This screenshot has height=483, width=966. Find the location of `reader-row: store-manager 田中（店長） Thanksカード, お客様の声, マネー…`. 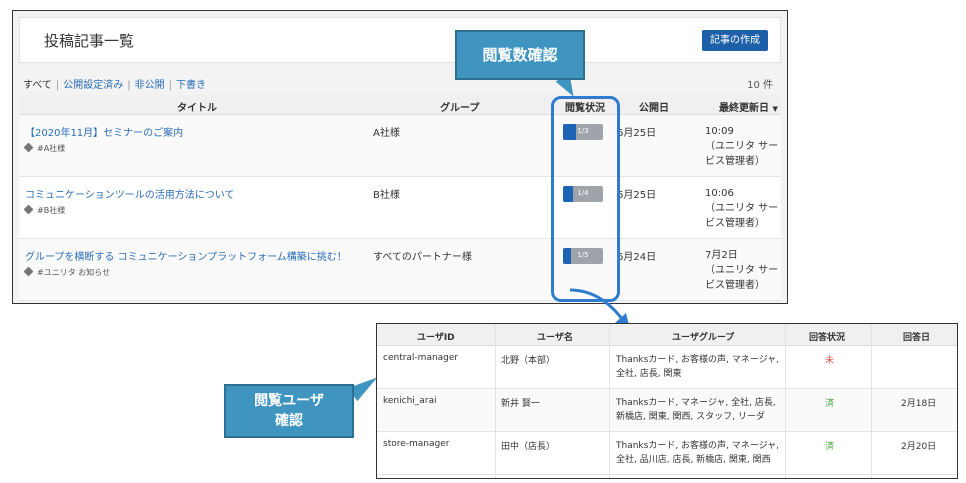

reader-row: store-manager 田中（店長） Thanksカード, お客様の声, マネー… is located at coordinates (667, 453).